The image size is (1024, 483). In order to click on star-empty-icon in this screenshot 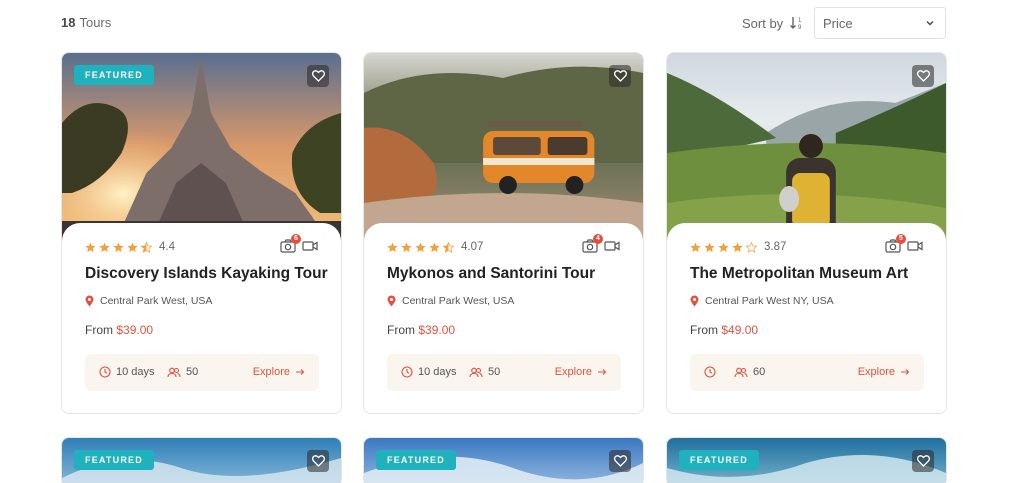, I will do `click(751, 247)`.